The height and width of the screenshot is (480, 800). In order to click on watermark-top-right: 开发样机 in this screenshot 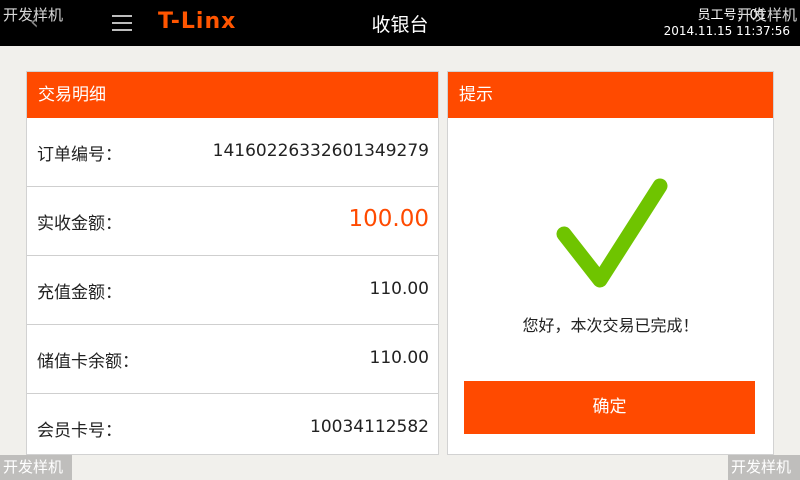, I will do `click(766, 15)`.